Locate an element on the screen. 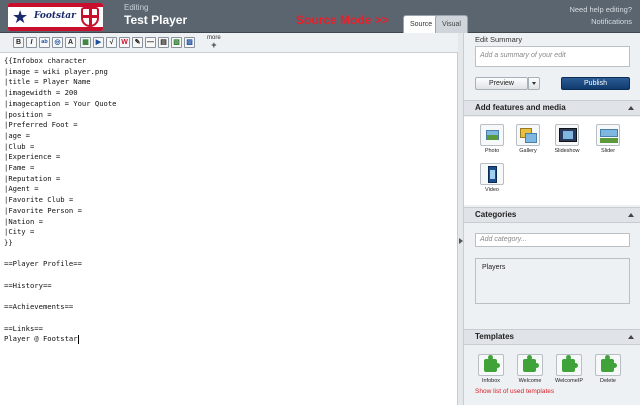 The width and height of the screenshot is (640, 405). media-section-body: Photo Gallery Slideshow Slider Video is located at coordinates (552, 161).